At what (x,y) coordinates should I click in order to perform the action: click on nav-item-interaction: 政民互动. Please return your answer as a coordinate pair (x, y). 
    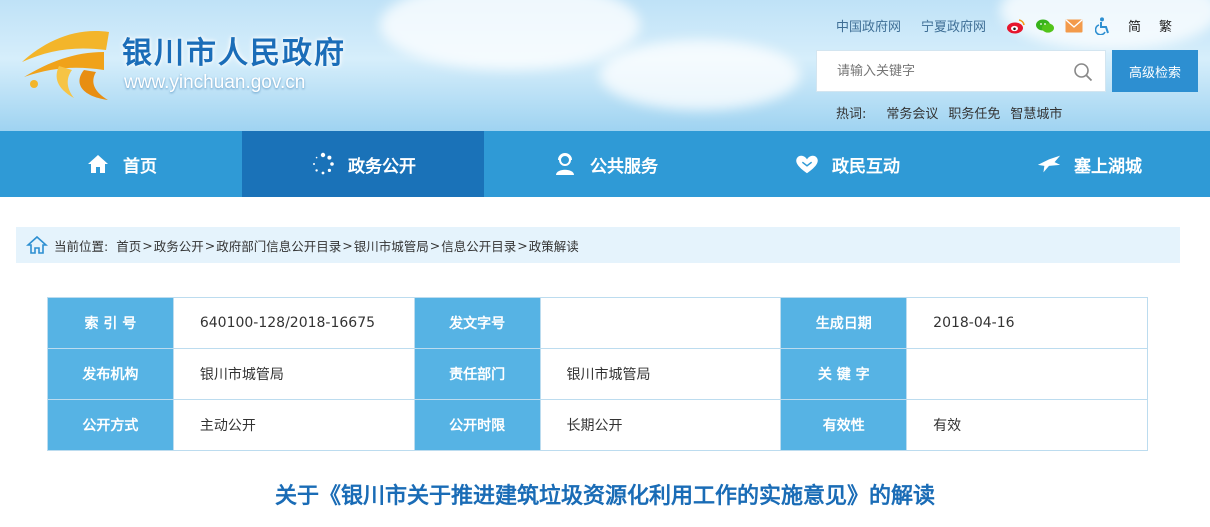
    Looking at the image, I should click on (847, 164).